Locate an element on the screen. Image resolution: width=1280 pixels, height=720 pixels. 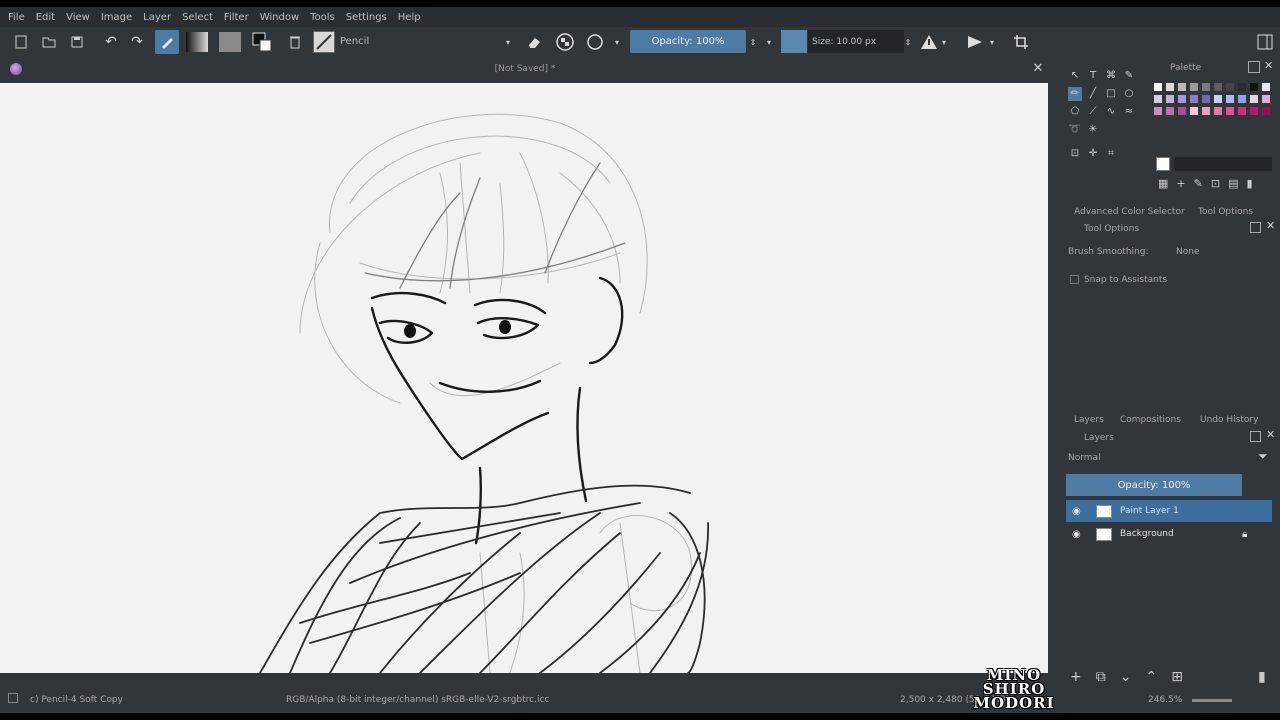
crop-tool-icon: ⌗ is located at coordinates (1111, 154).